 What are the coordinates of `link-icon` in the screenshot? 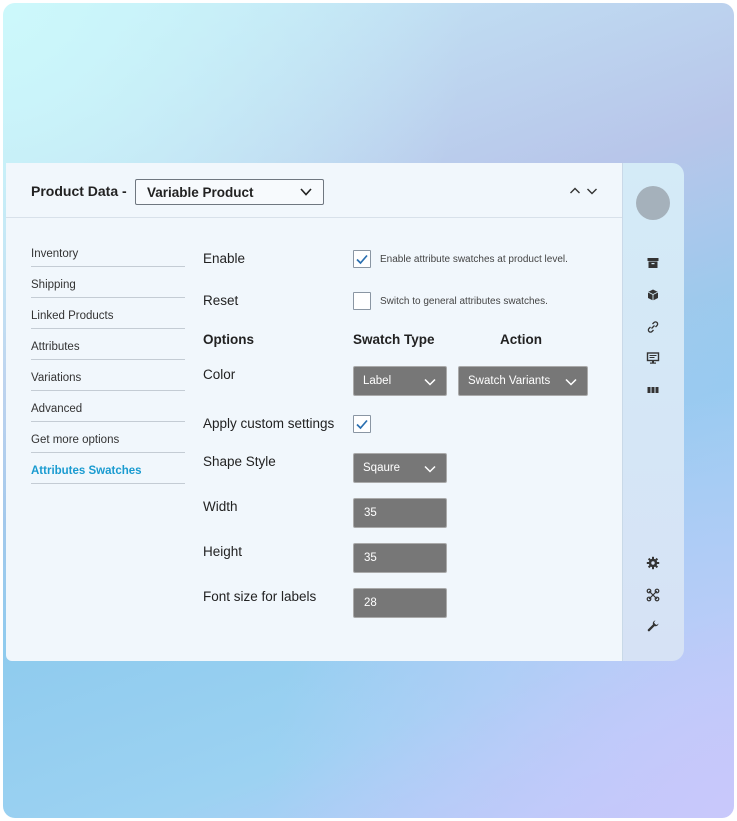 It's located at (653, 327).